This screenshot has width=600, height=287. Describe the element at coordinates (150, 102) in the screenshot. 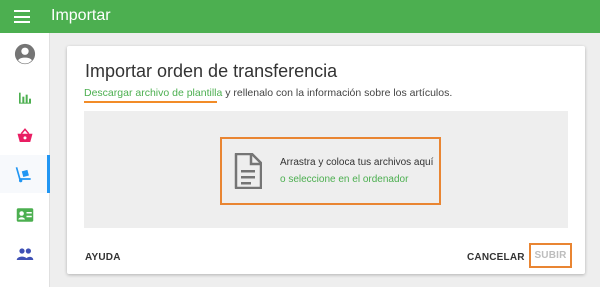

I see `link-highlight-underline` at that location.